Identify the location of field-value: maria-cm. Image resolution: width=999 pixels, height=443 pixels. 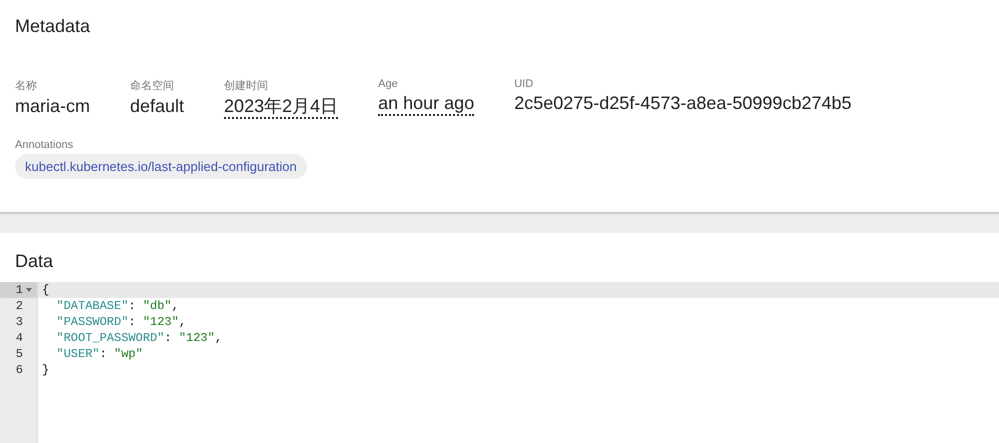
(52, 106).